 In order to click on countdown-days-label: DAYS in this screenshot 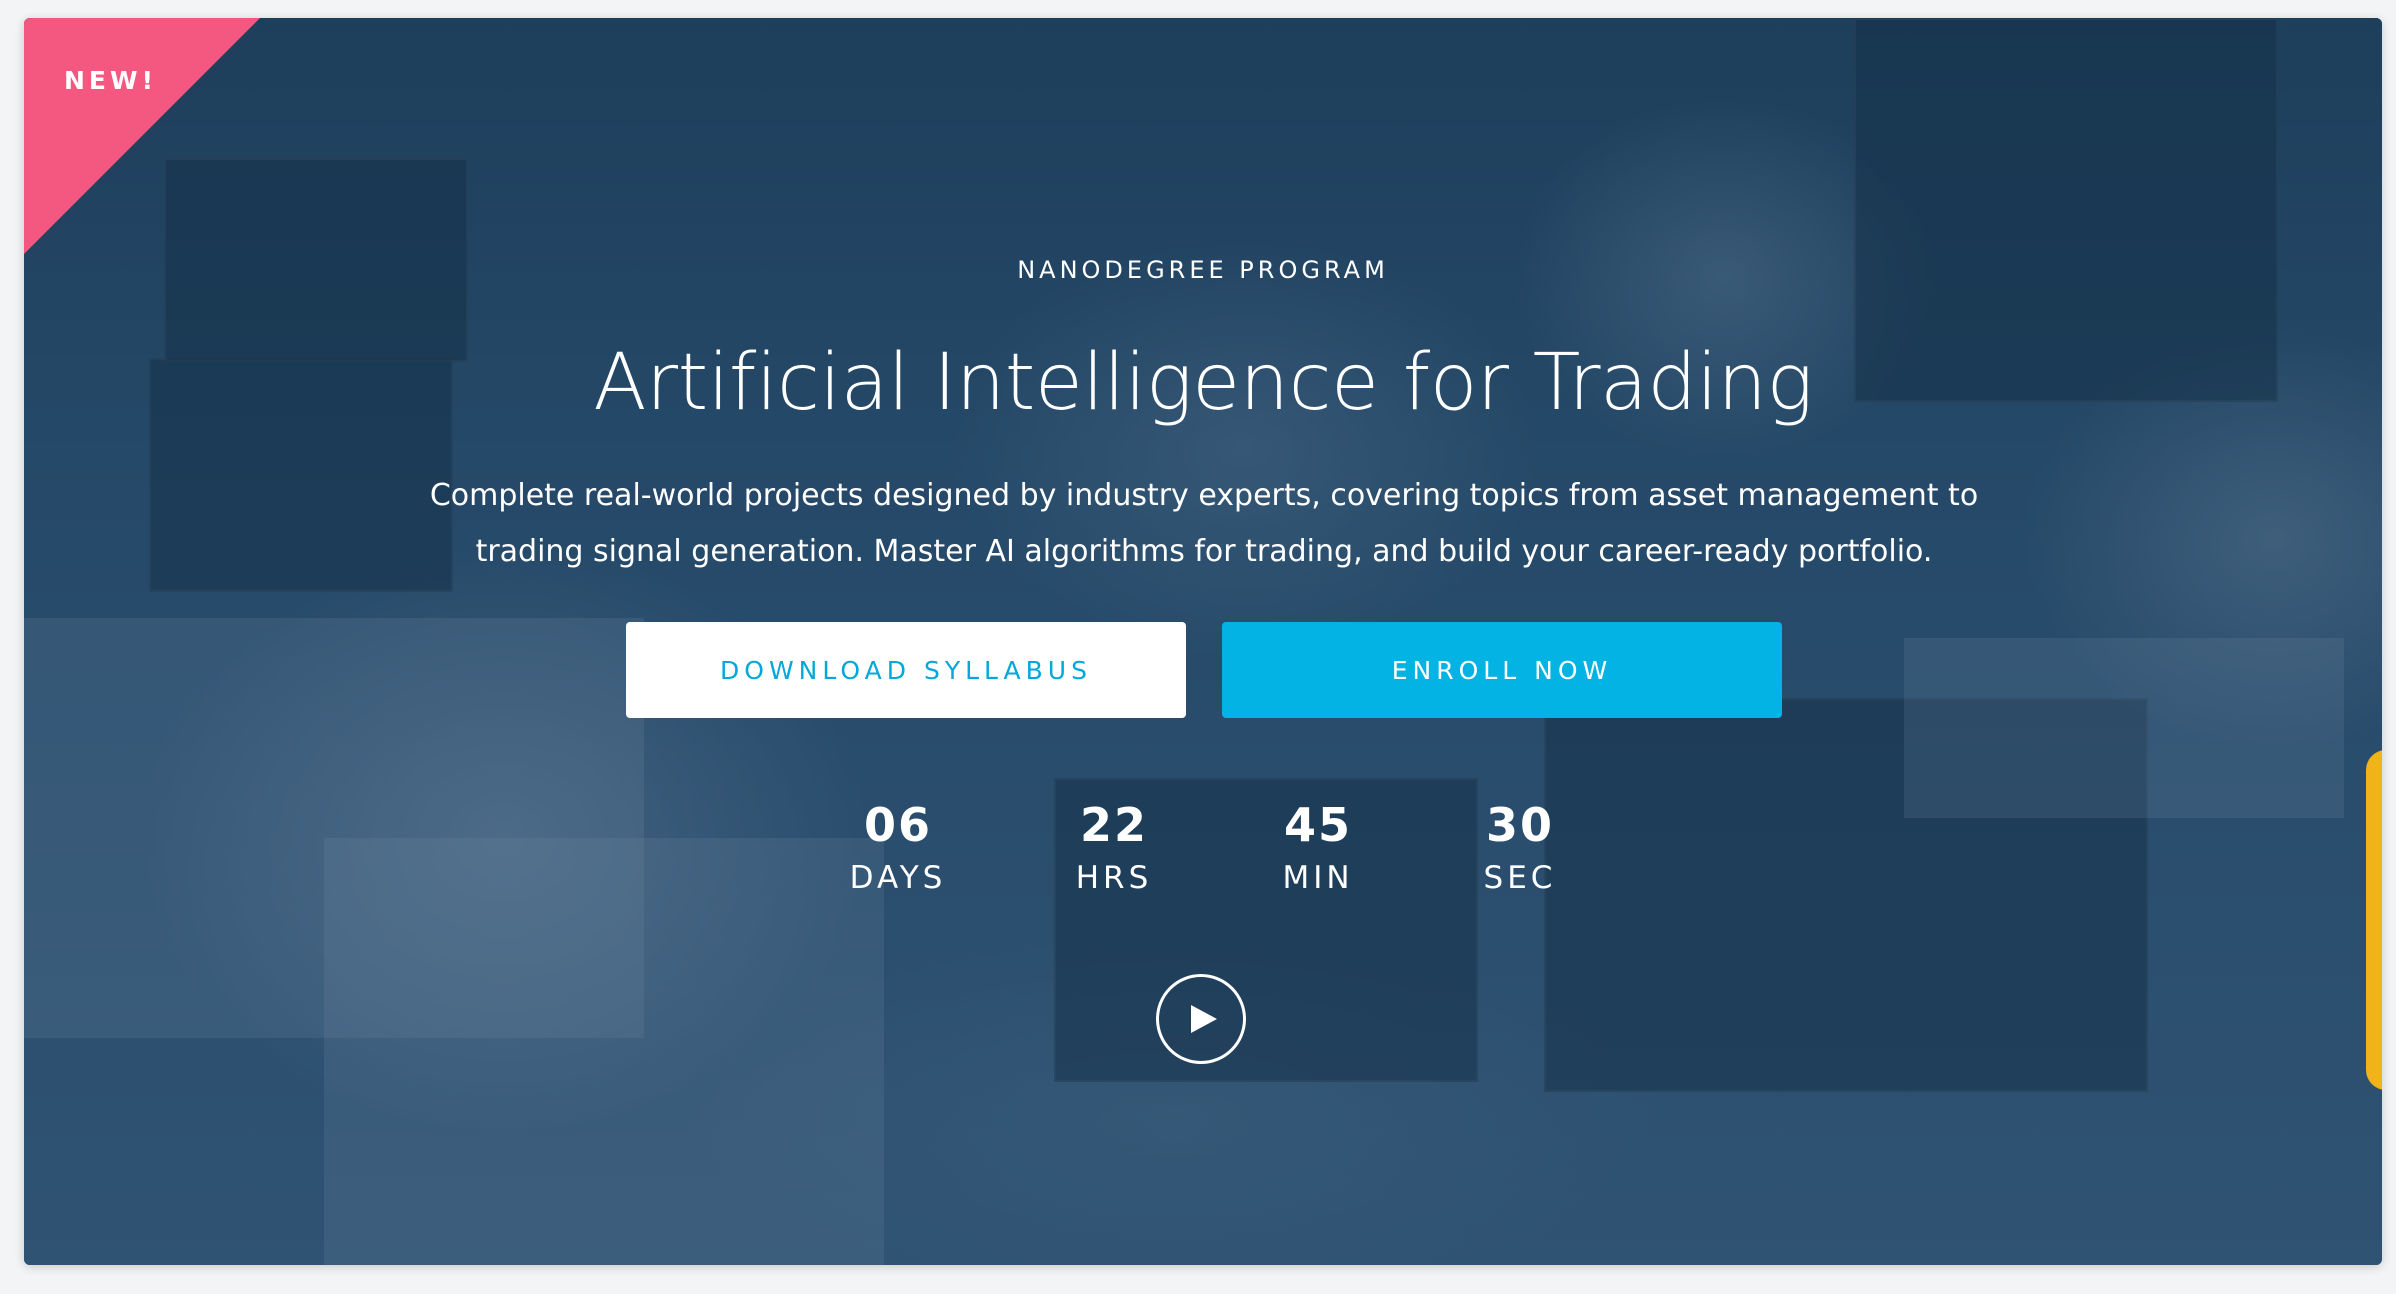, I will do `click(898, 878)`.